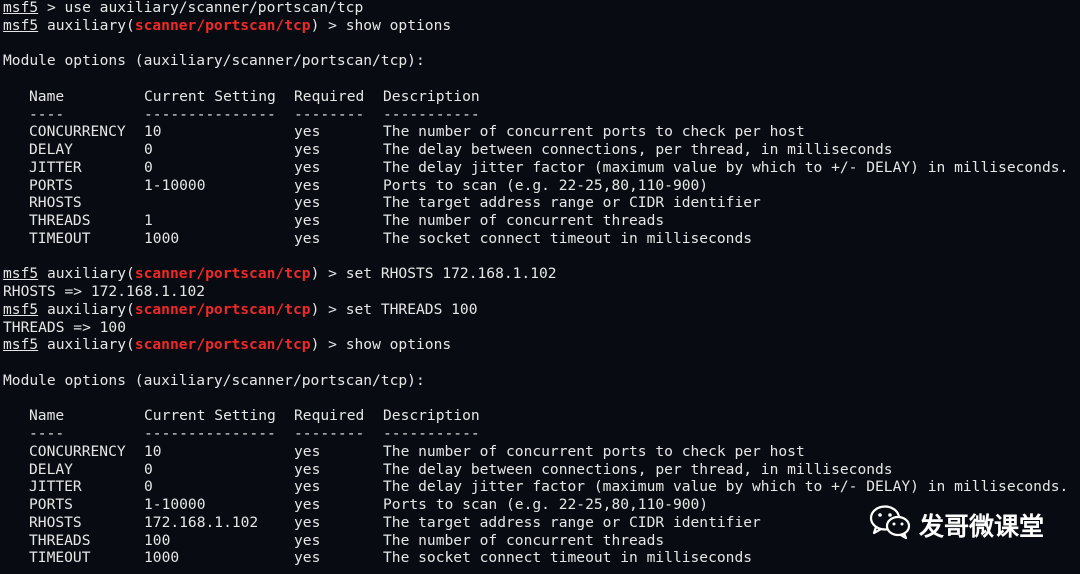  I want to click on watermark: 发哥微课堂, so click(956, 525).